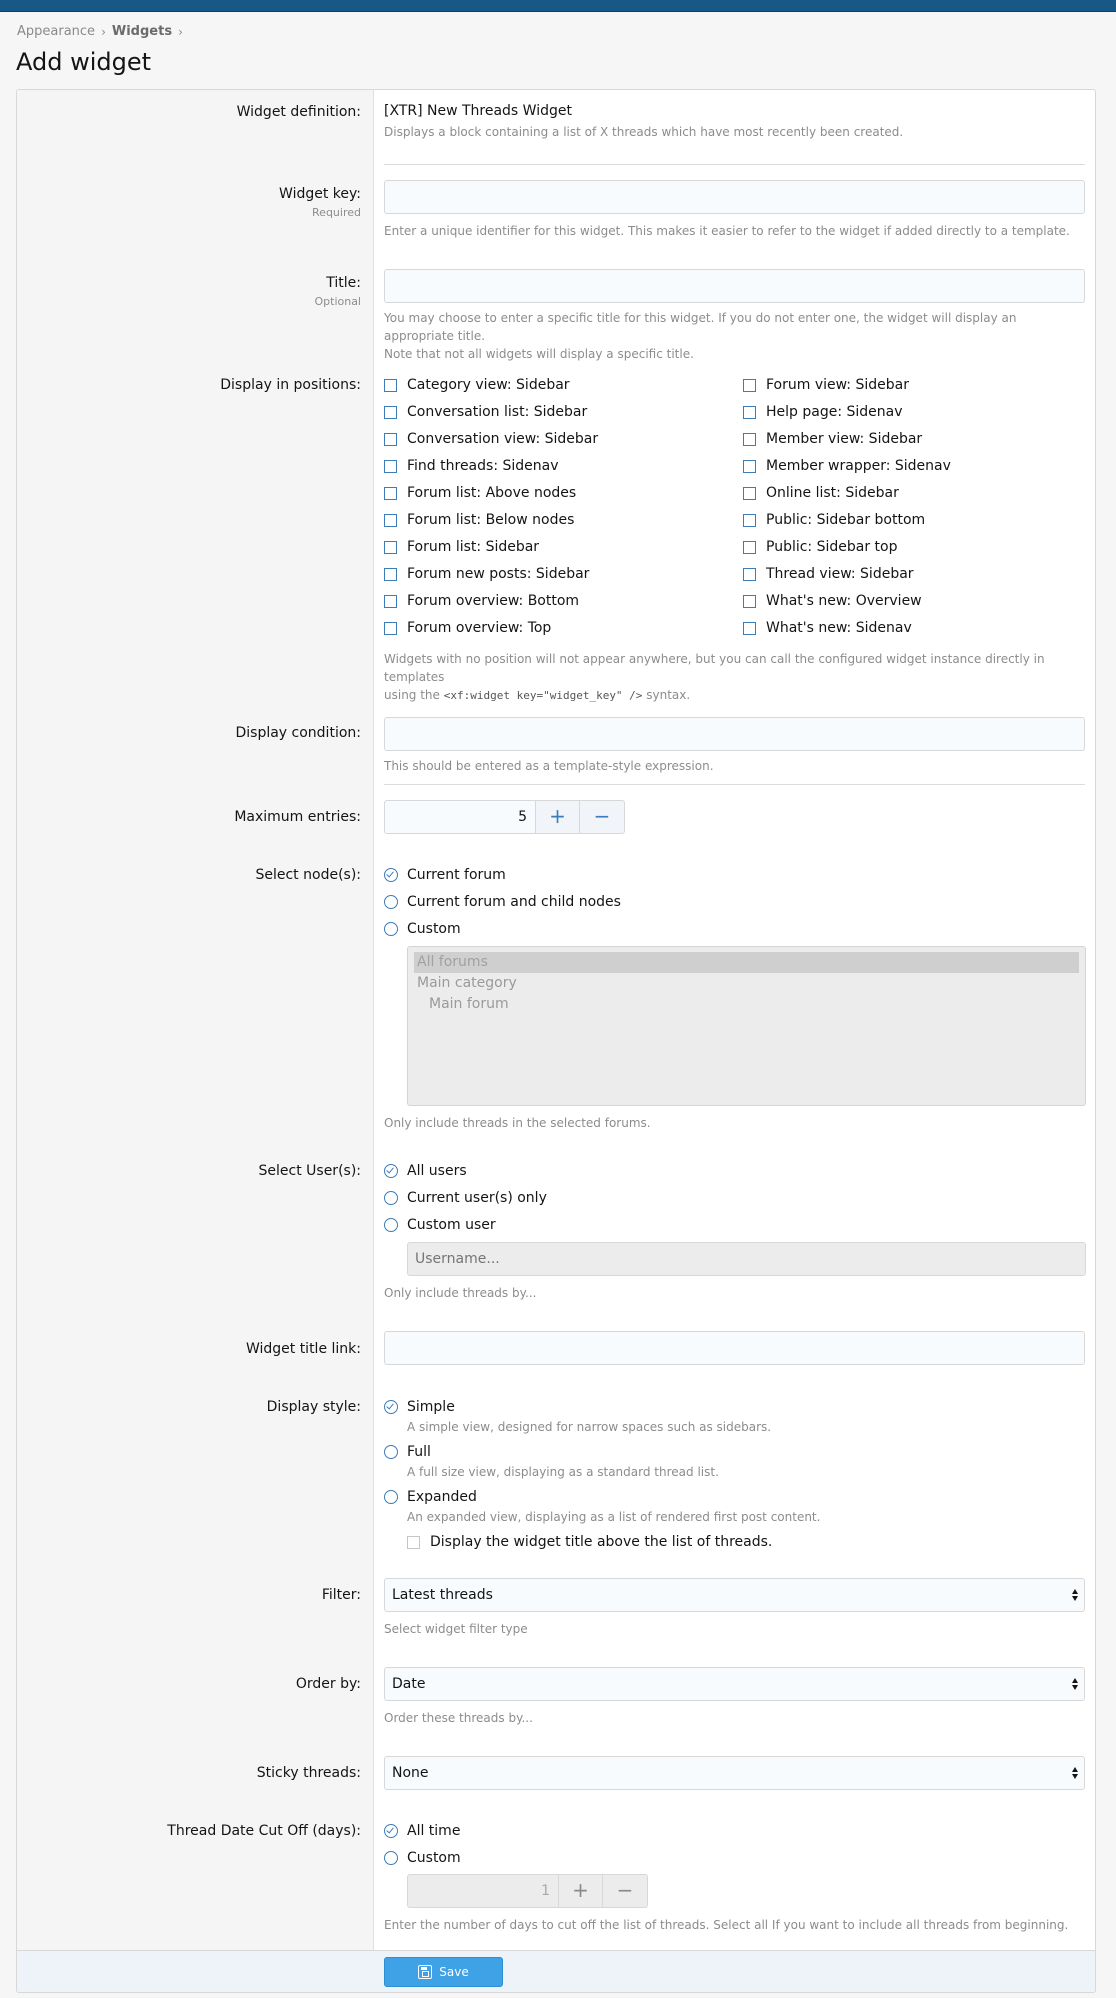 The width and height of the screenshot is (1116, 1998). Describe the element at coordinates (477, 385) in the screenshot. I see `position-option: Category view: Sidebar` at that location.